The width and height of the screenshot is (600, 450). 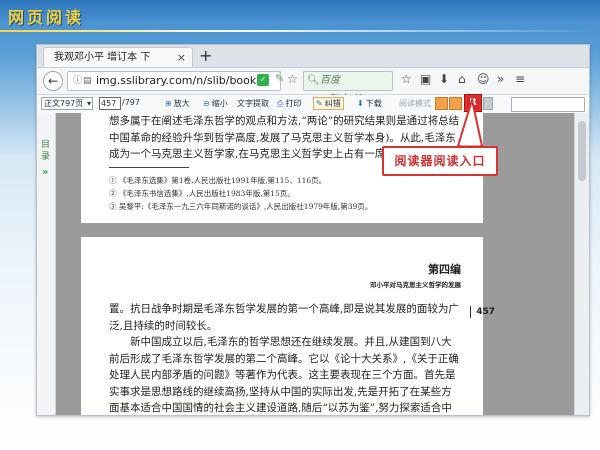 I want to click on zoom-out-icon: ⊖, so click(x=206, y=103).